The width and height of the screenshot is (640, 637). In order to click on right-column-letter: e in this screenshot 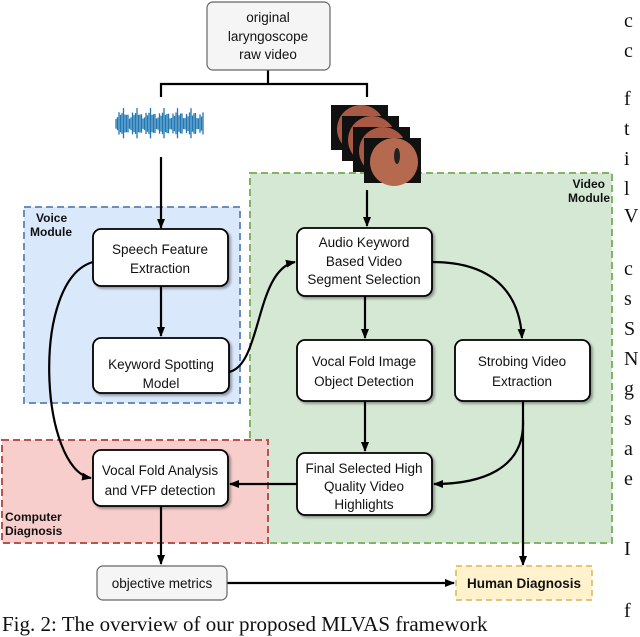, I will do `click(628, 479)`.